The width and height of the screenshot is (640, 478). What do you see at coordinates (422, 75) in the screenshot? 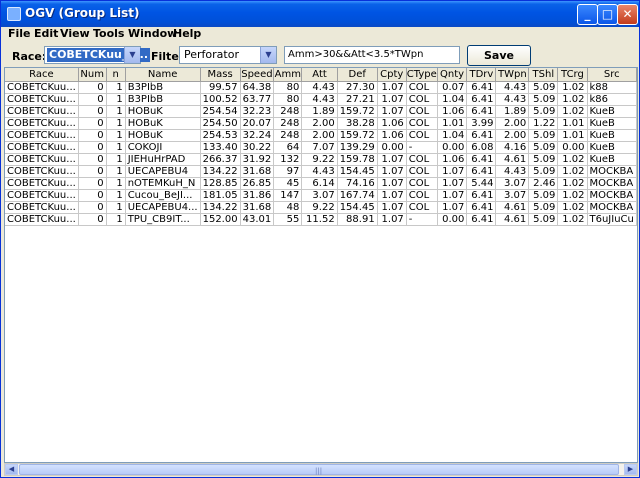
I see `column-header: CType` at bounding box center [422, 75].